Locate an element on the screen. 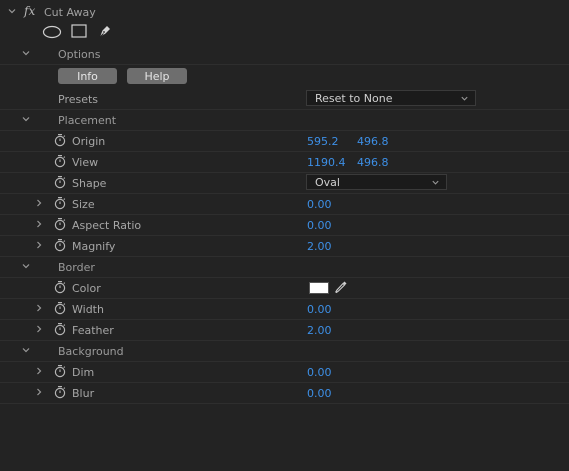 Image resolution: width=569 pixels, height=471 pixels. dim-label: Dim is located at coordinates (83, 372).